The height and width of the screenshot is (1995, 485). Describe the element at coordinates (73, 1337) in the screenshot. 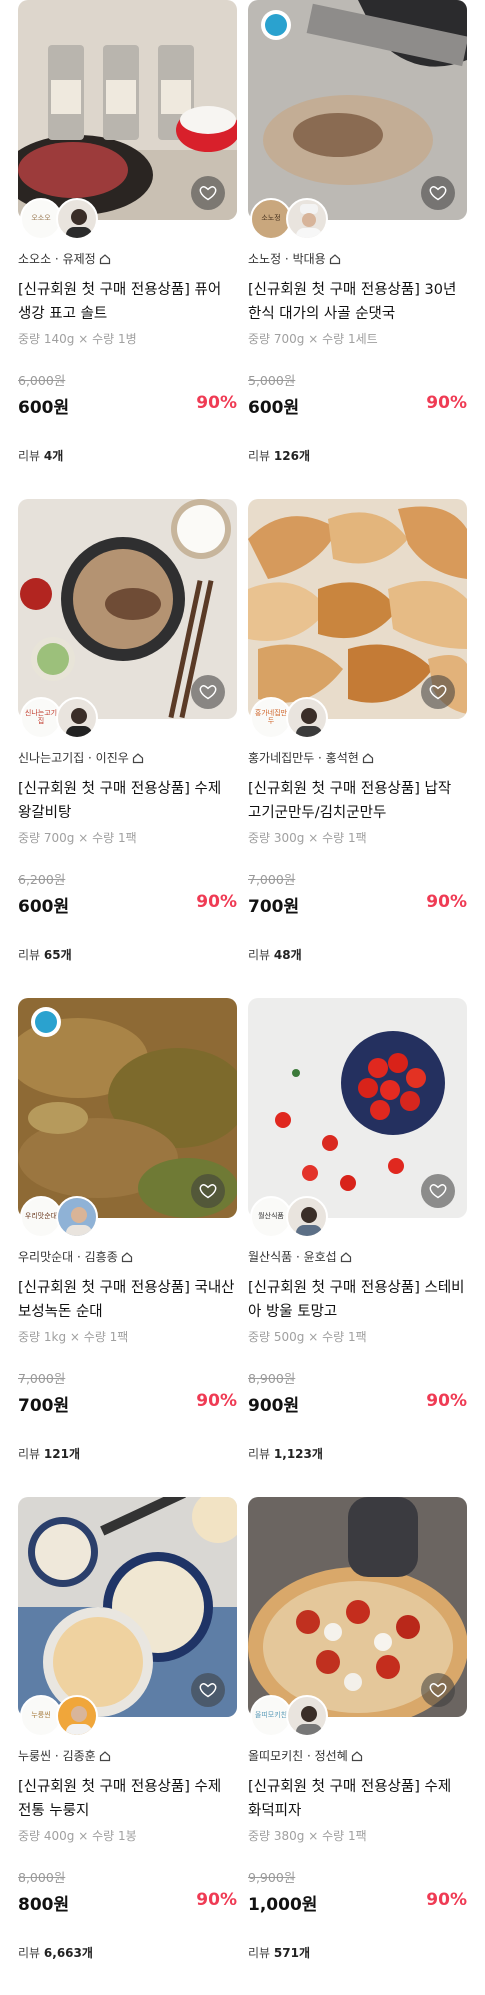

I see `product-spec: 중량 1kg × 수량 1팩` at that location.